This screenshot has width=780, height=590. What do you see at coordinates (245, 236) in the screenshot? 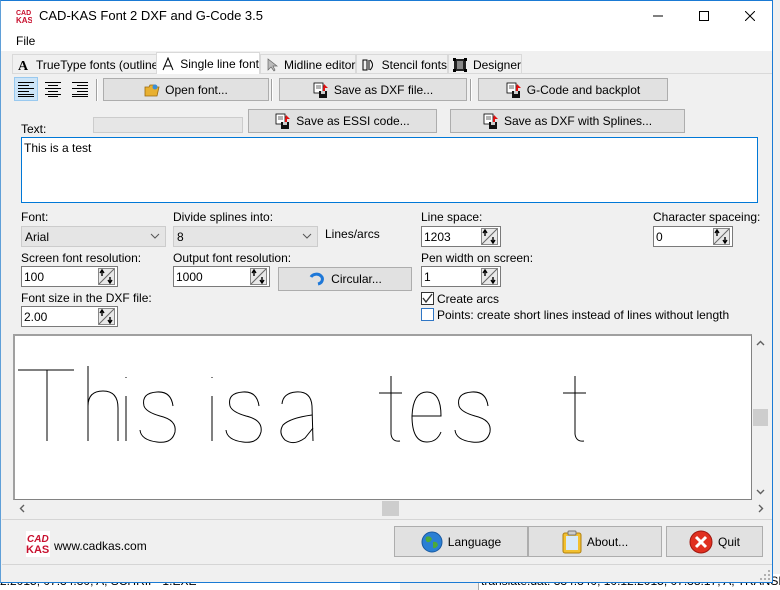
I see `divide-splines-select: 8` at bounding box center [245, 236].